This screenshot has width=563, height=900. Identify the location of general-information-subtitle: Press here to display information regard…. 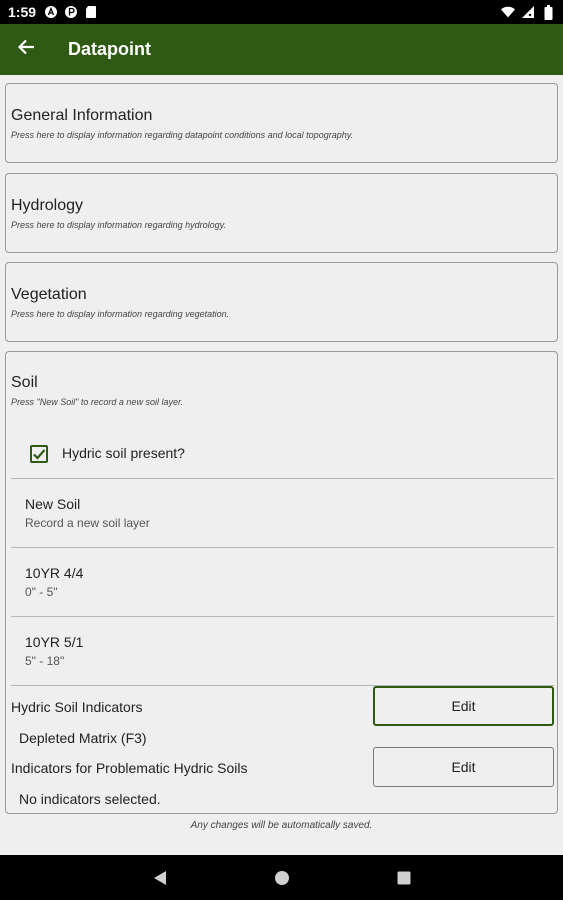
(182, 135).